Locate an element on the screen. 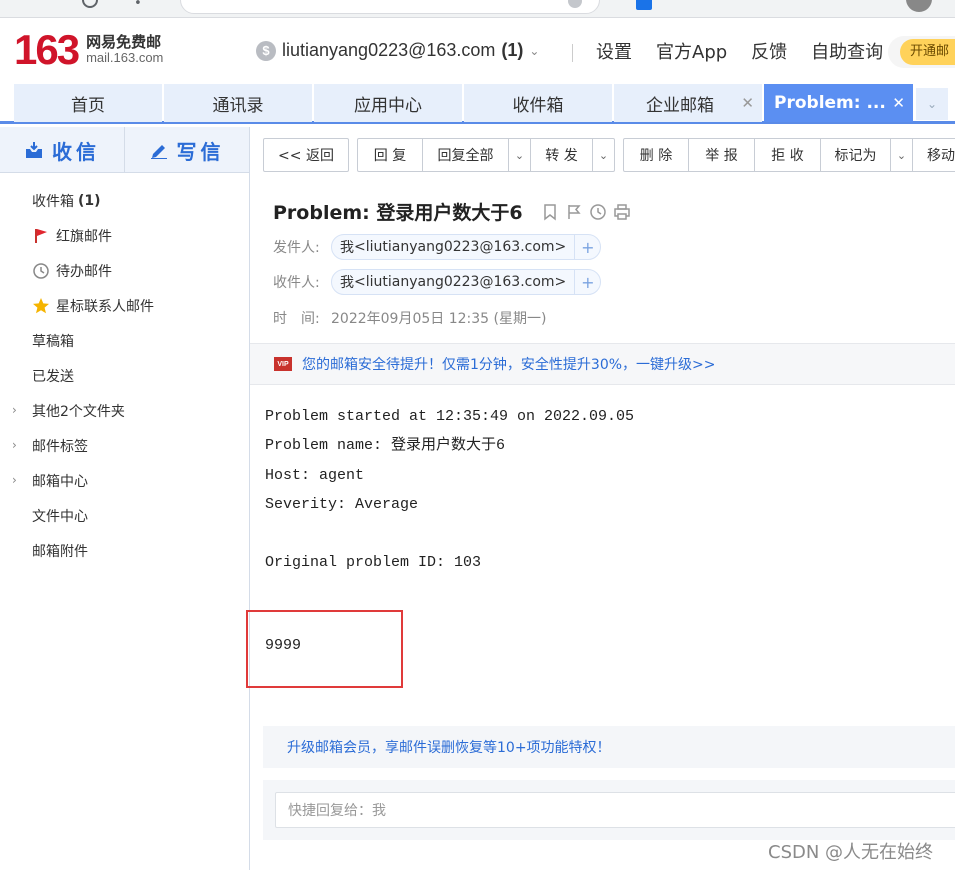  mail-actions: 收信 写信 is located at coordinates (124, 150).